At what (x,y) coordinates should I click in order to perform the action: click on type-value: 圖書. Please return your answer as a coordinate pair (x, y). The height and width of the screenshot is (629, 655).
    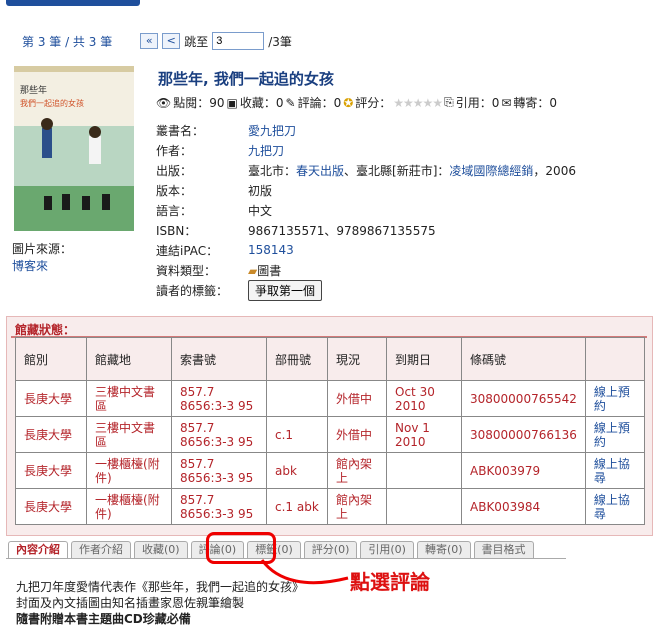
    Looking at the image, I should click on (269, 270).